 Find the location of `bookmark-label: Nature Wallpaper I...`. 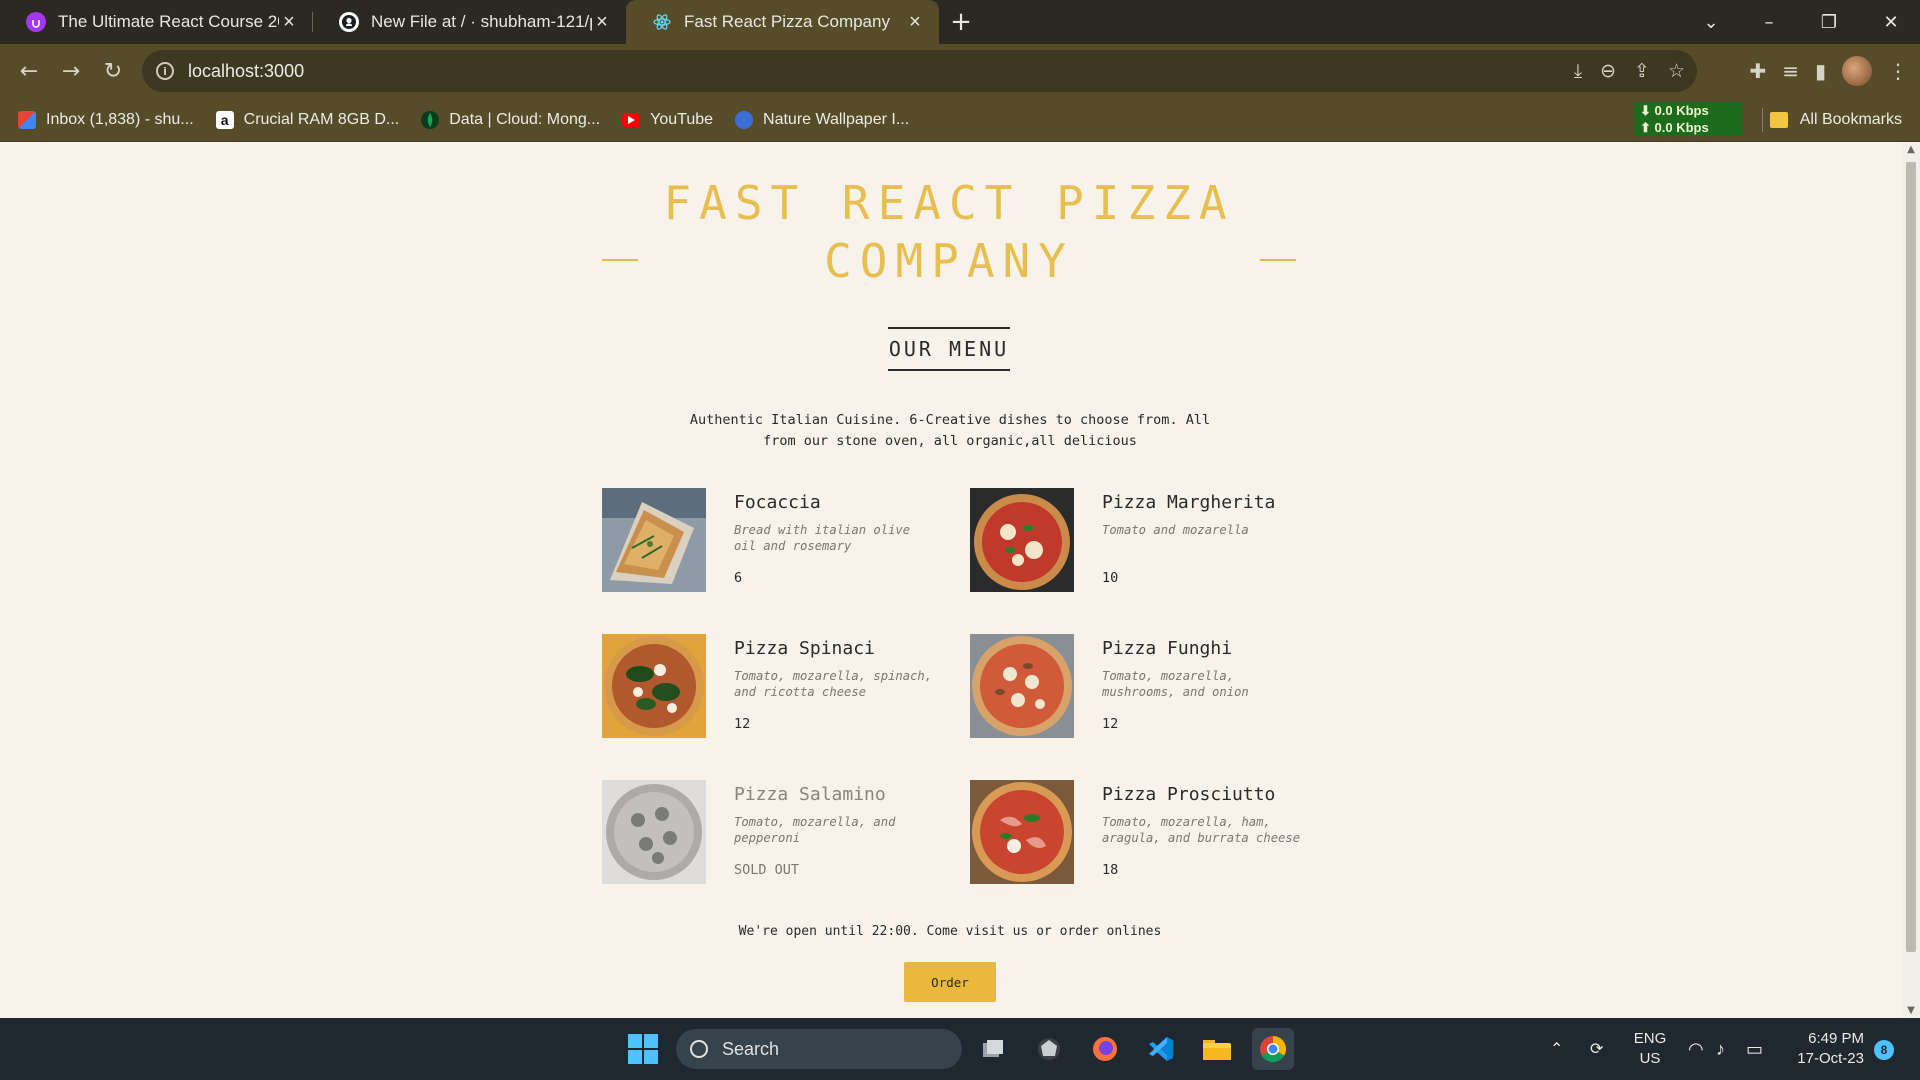

bookmark-label: Nature Wallpaper I... is located at coordinates (836, 119).